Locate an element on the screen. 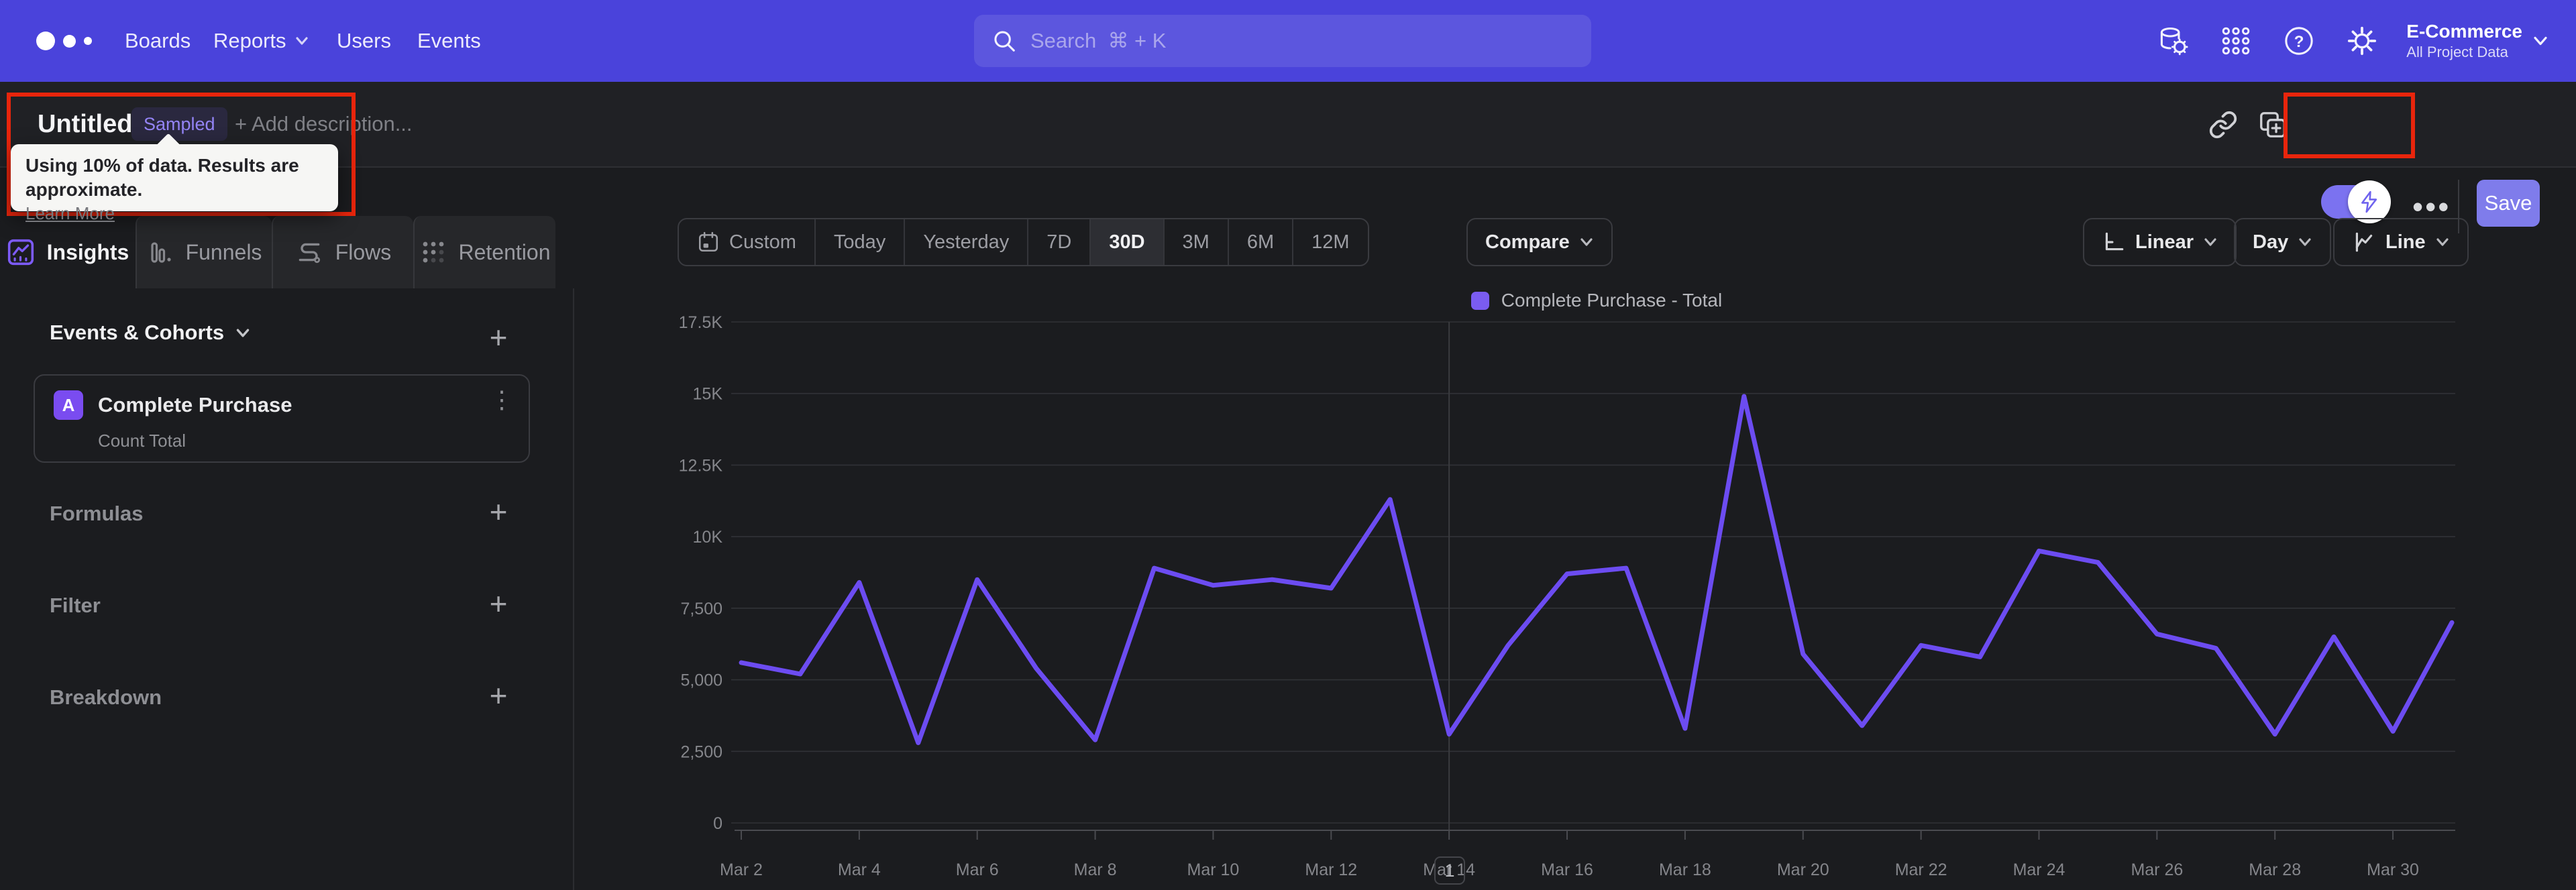  help-icon: ? is located at coordinates (2299, 41).